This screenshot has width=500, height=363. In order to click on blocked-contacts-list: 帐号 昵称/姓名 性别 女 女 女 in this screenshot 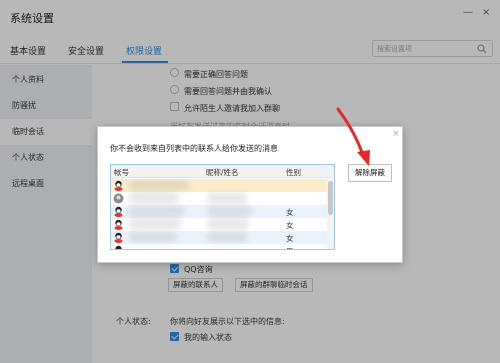, I will do `click(222, 207)`.